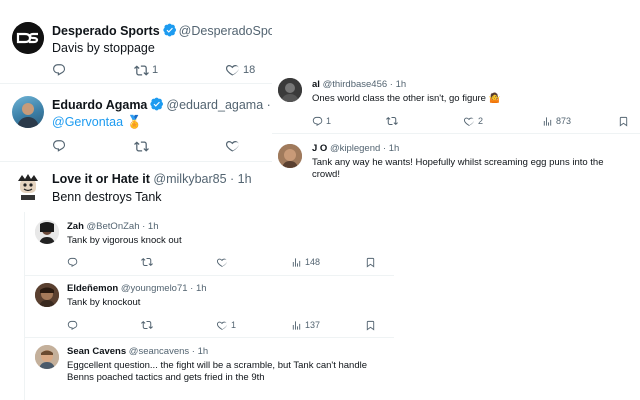 Image resolution: width=640 pixels, height=400 pixels. I want to click on tweet-actions: 1 18, so click(162, 70).